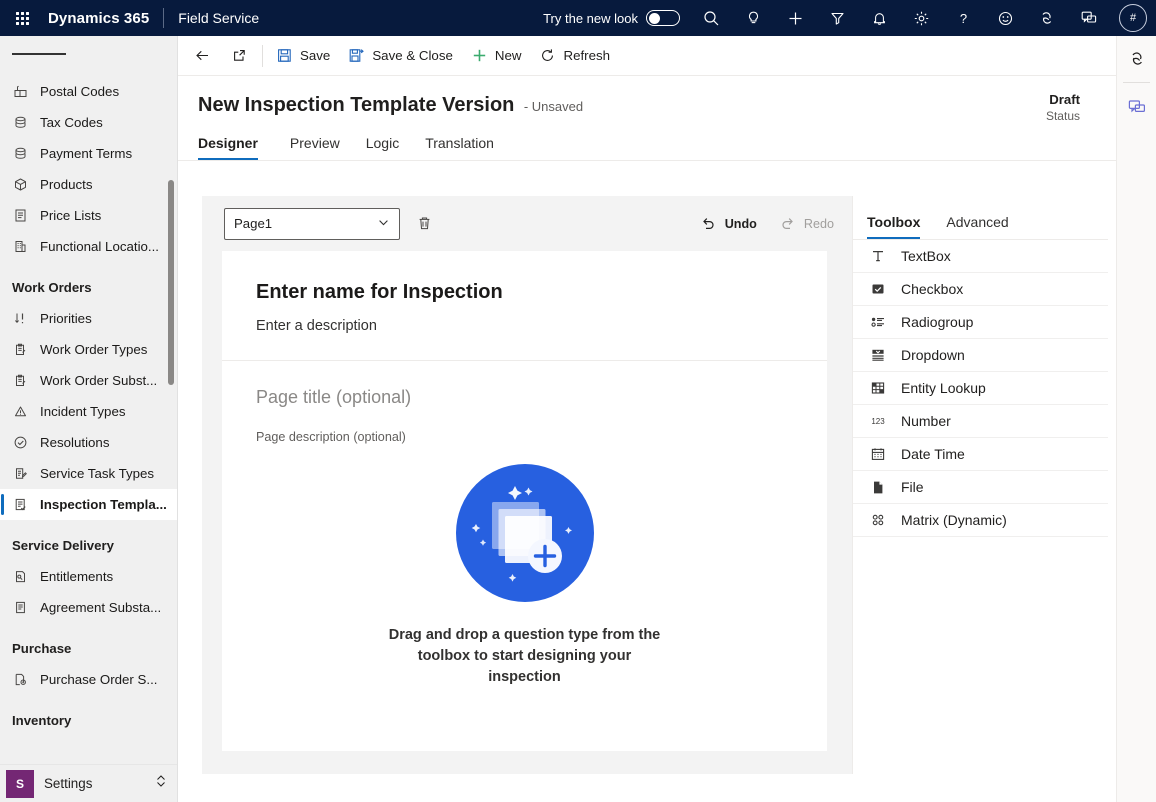 The image size is (1156, 802). Describe the element at coordinates (1136, 58) in the screenshot. I see `rail-copilot-button` at that location.